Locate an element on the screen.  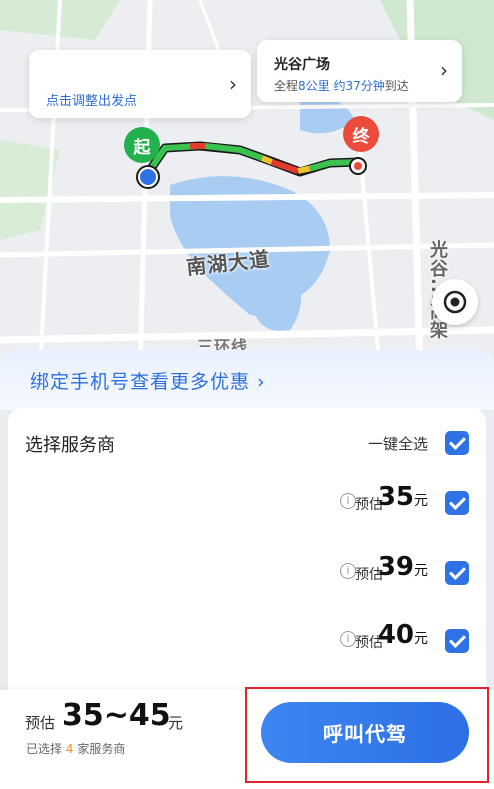
adjust-start-card: 点击调整出发点 › is located at coordinates (140, 84).